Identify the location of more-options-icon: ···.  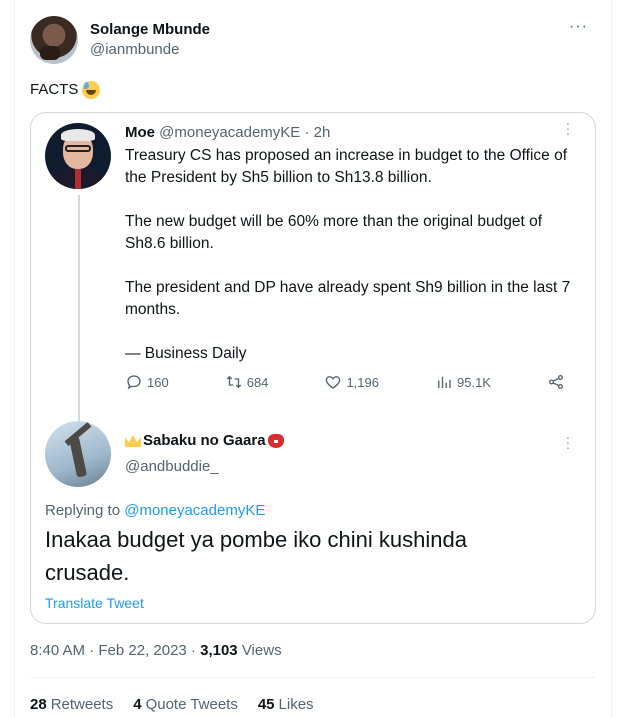
(578, 27).